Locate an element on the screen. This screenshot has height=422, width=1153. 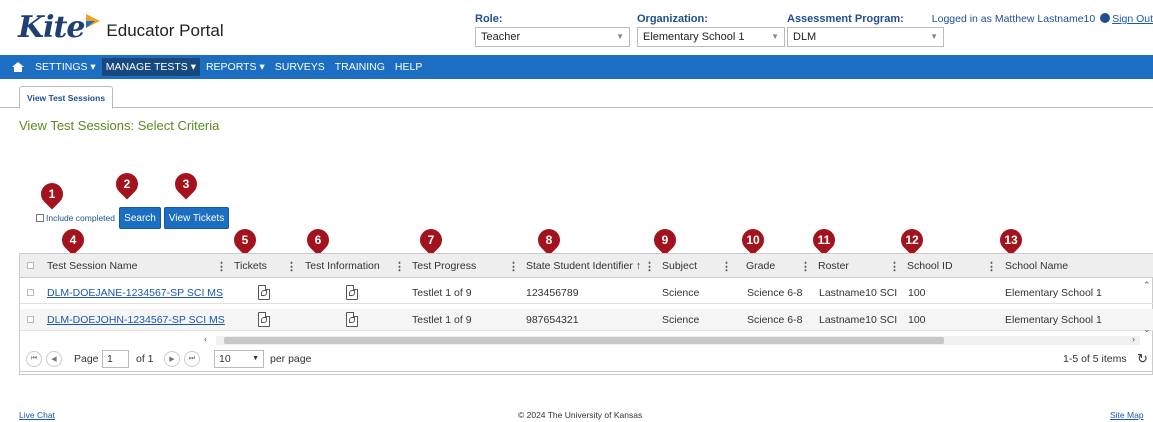
nav-surveys: SURVEYS is located at coordinates (300, 67).